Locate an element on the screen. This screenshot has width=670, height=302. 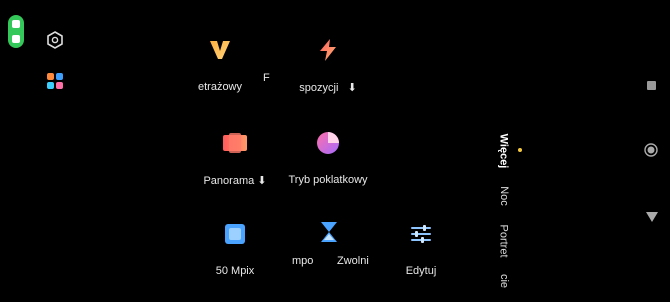
status-pill is located at coordinates (16, 31).